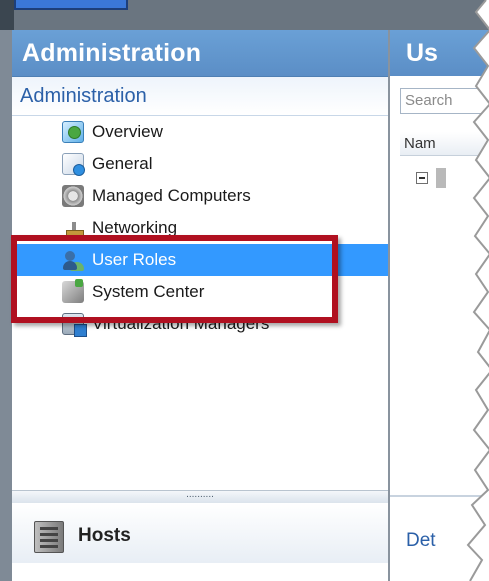  Describe the element at coordinates (73, 164) in the screenshot. I see `general-settings-icon` at that location.